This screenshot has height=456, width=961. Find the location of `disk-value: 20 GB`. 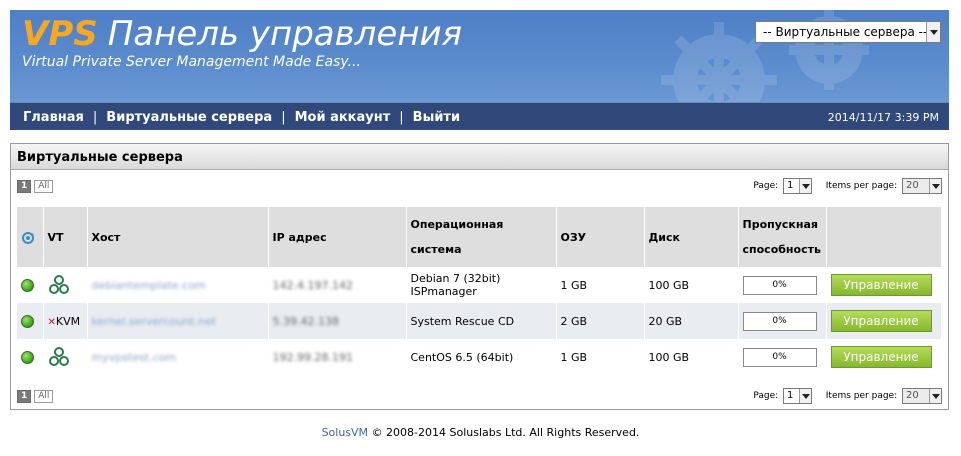

disk-value: 20 GB is located at coordinates (691, 321).